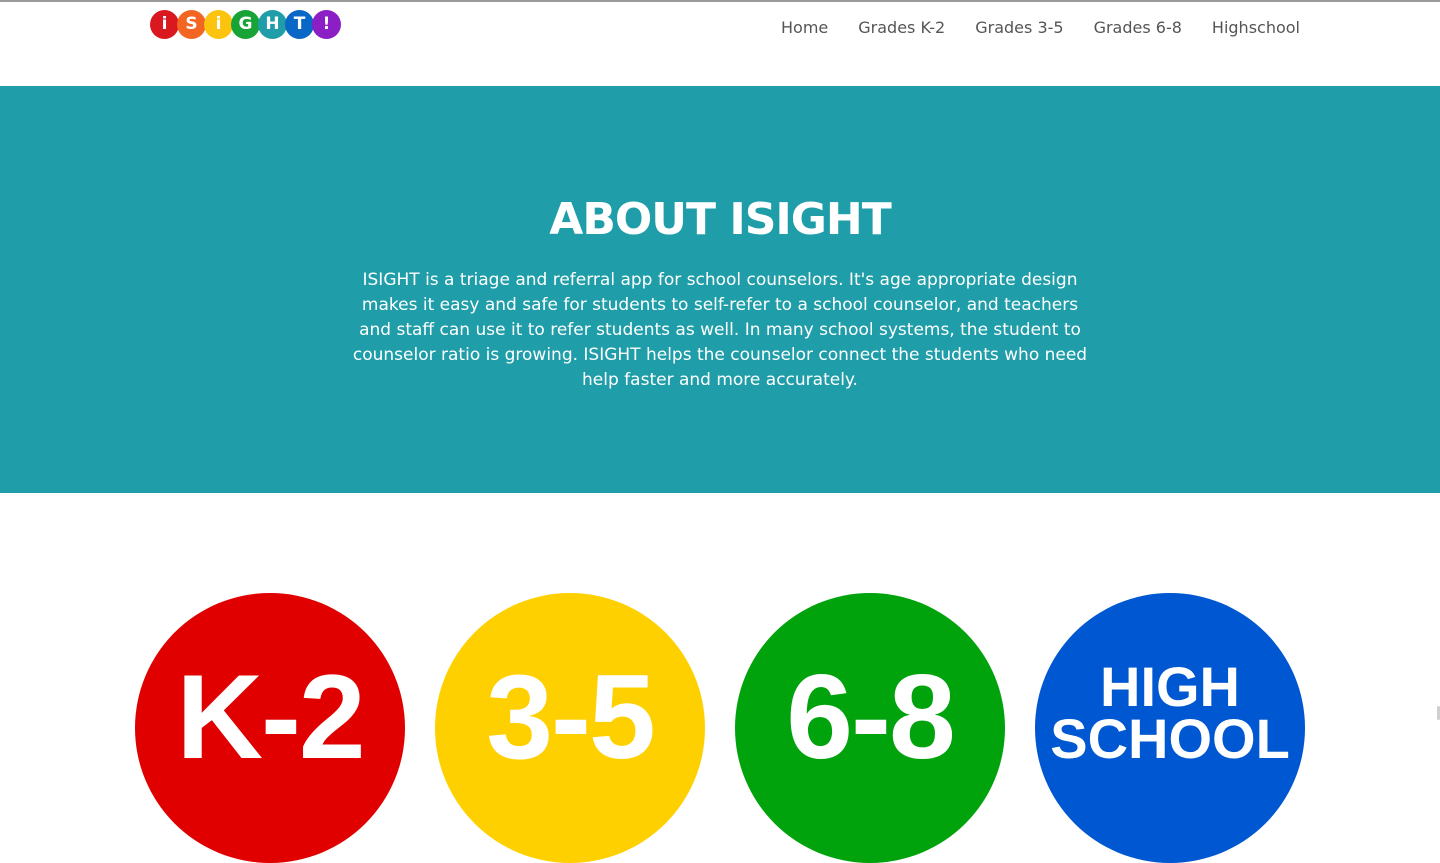 Image resolution: width=1440 pixels, height=863 pixels. Describe the element at coordinates (804, 27) in the screenshot. I see `nav-home: Home` at that location.